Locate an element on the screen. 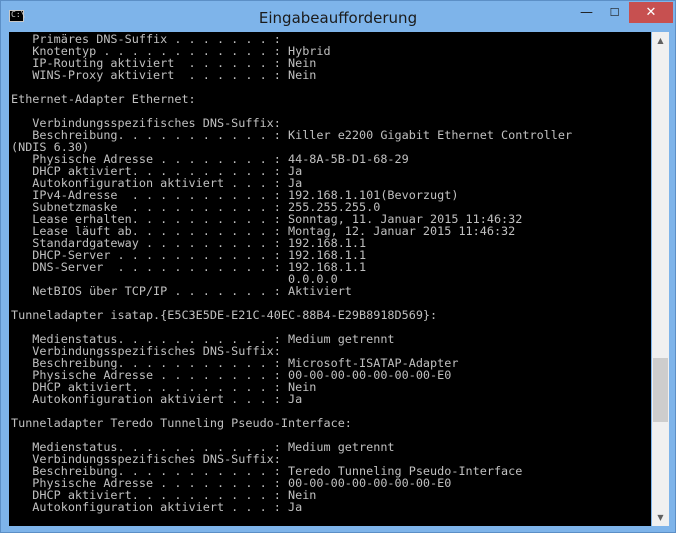  scroll-thumb is located at coordinates (660, 390).